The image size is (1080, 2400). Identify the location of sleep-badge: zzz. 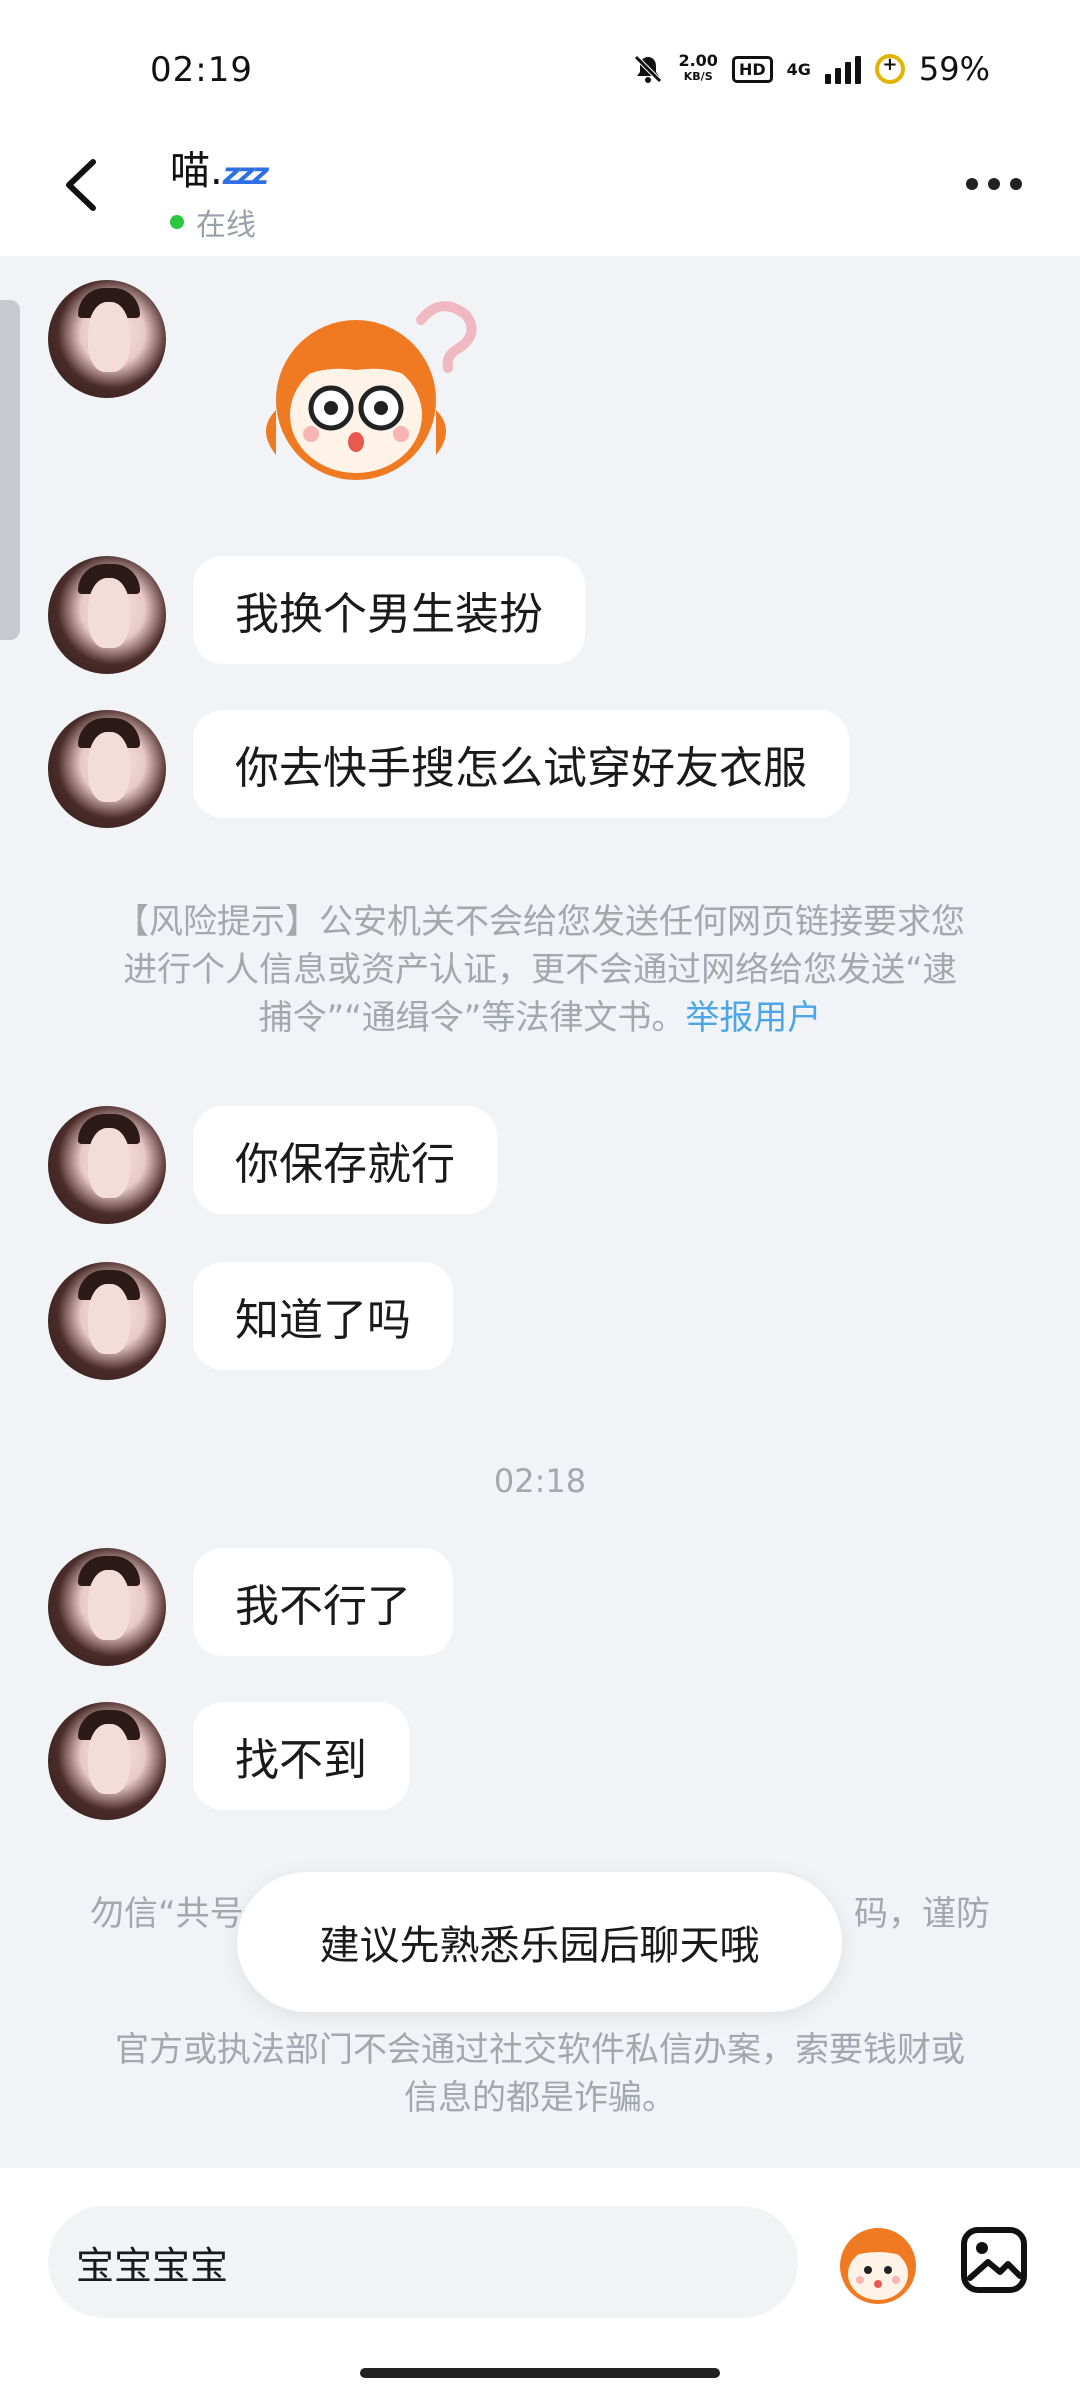
(245, 174).